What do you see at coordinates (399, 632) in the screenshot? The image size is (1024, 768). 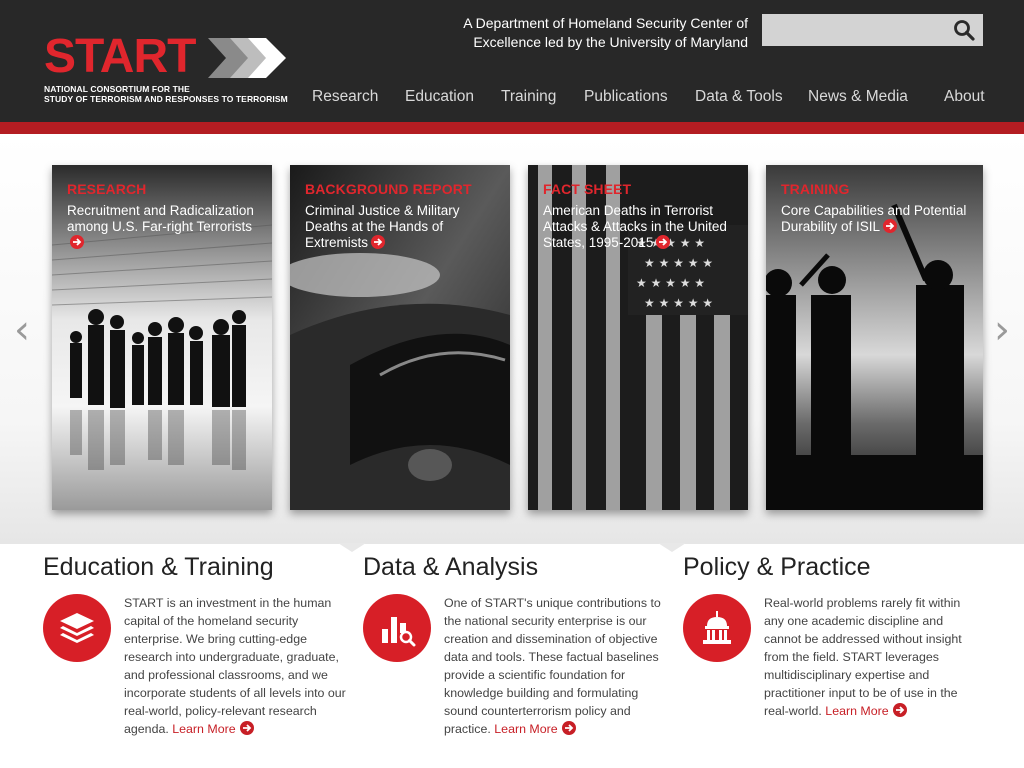 I see `bar-chart-search-icon` at bounding box center [399, 632].